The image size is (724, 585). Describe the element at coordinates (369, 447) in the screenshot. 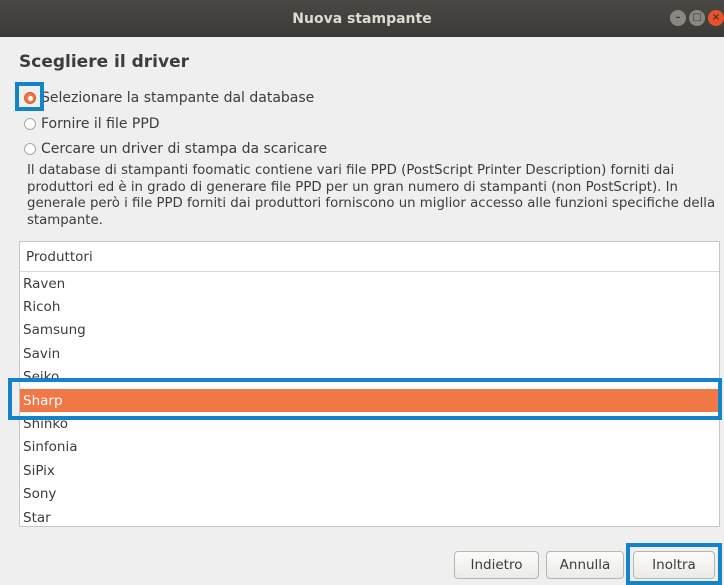

I see `list-item: Sinfonia` at that location.